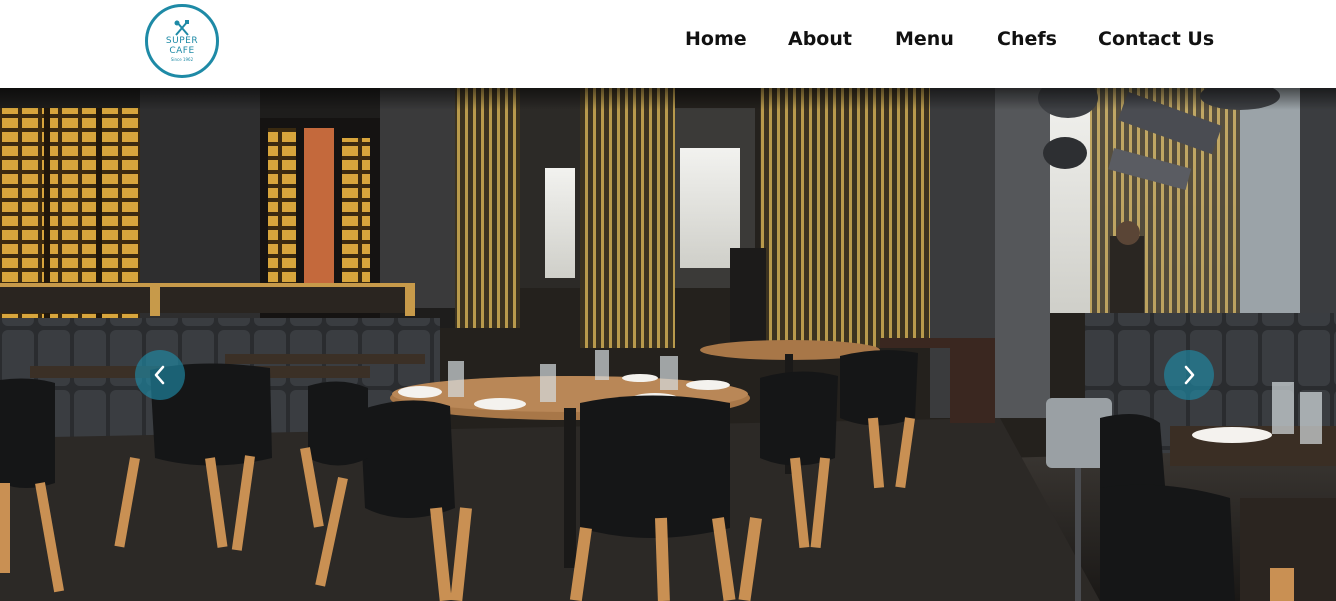 The height and width of the screenshot is (601, 1336). Describe the element at coordinates (182, 59) in the screenshot. I see `brand-since: Since 1962` at that location.